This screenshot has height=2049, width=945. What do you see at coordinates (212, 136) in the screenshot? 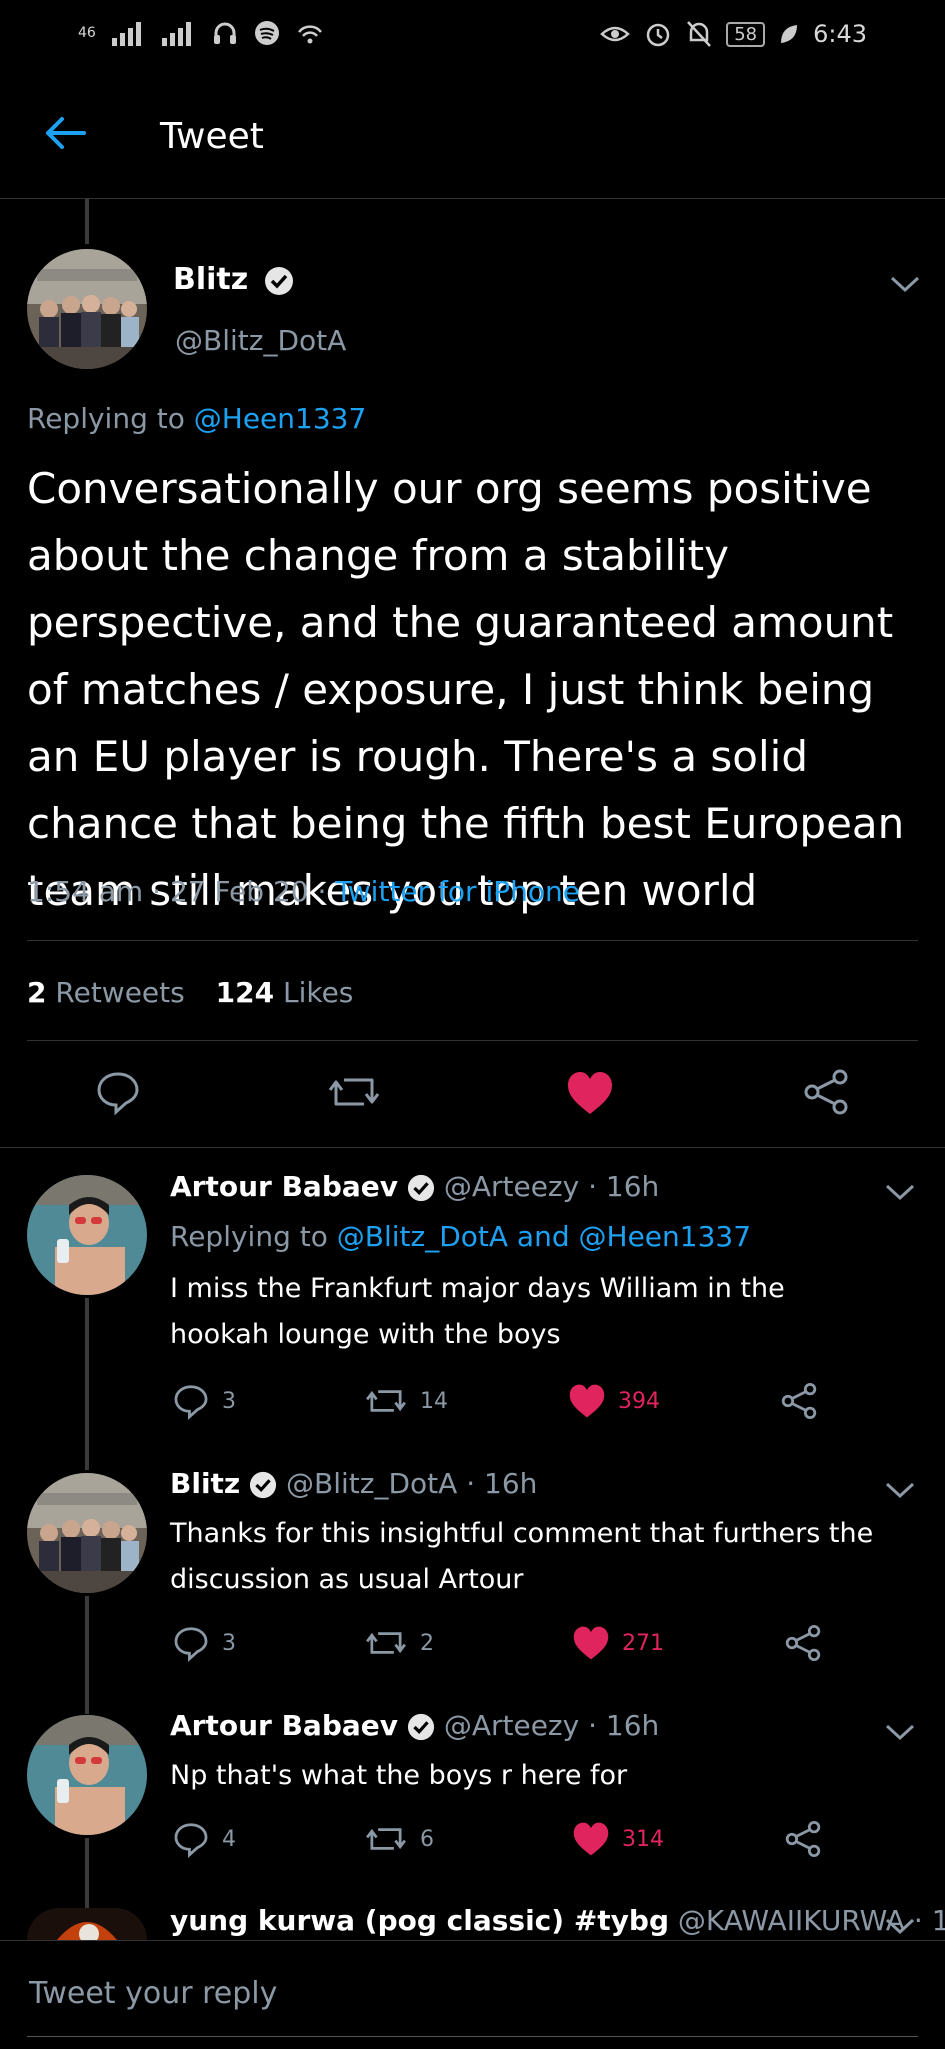
I see `page-title: Tweet` at bounding box center [212, 136].